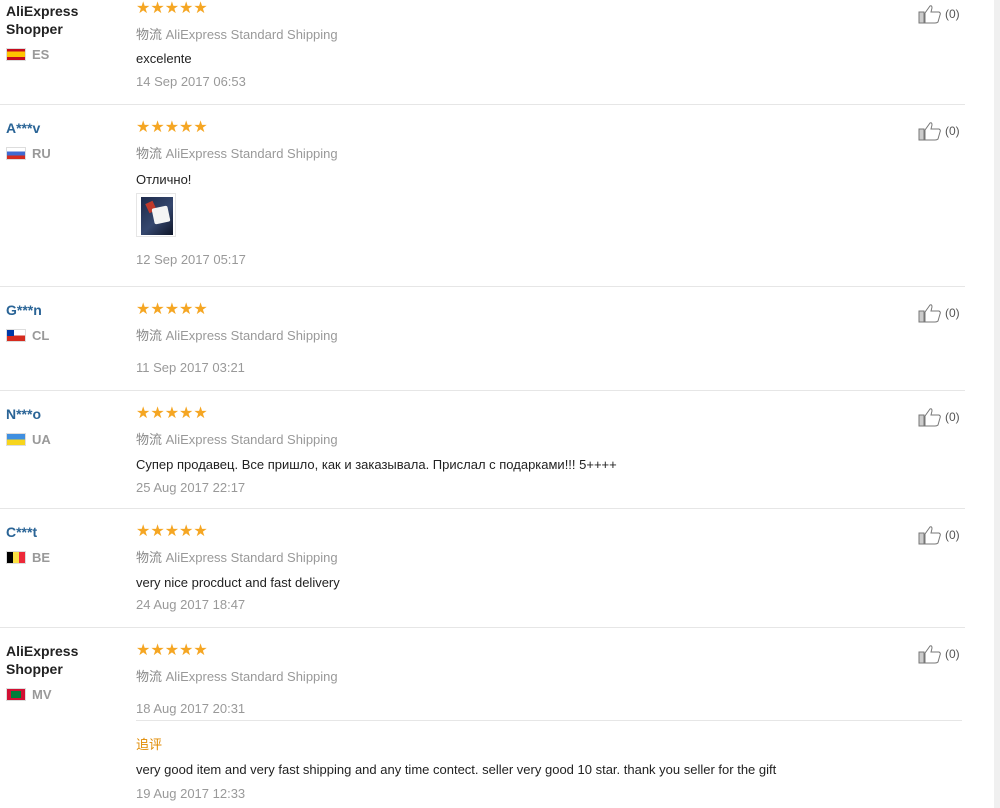 The width and height of the screenshot is (1000, 808). I want to click on review-date: 14 Sep 2017 06:53, so click(191, 81).